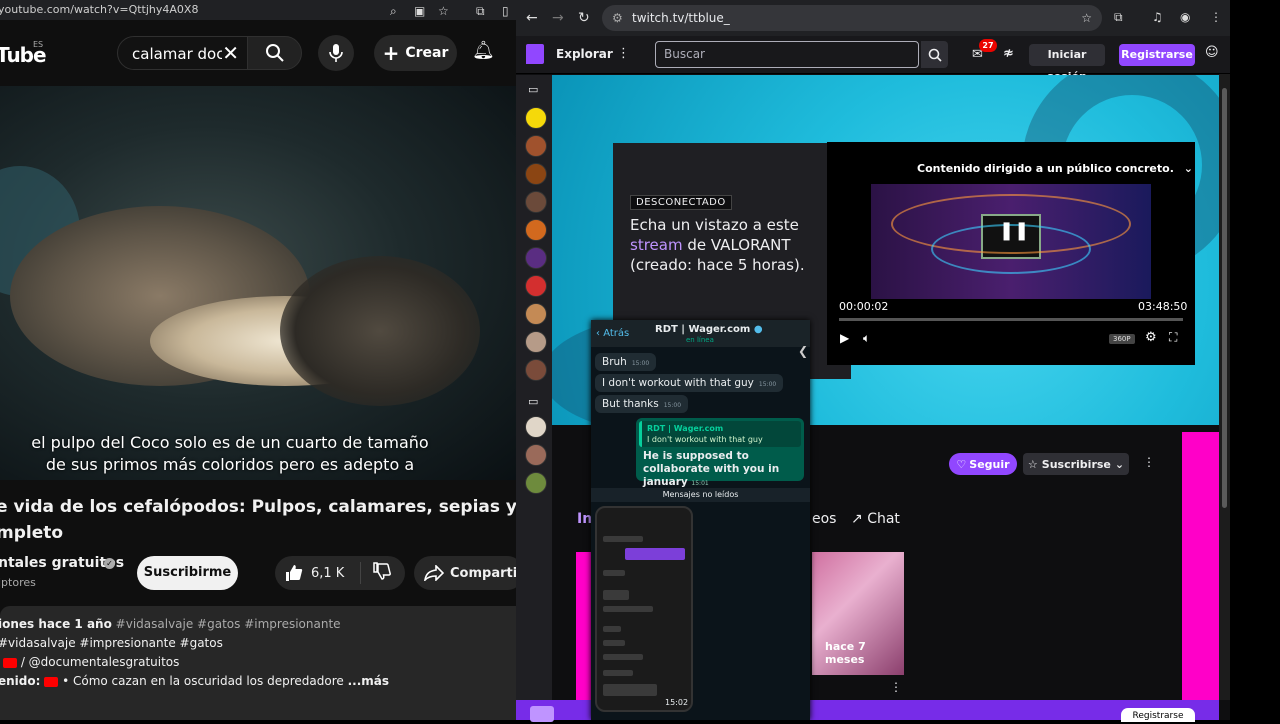 The height and width of the screenshot is (724, 1280). What do you see at coordinates (177, 54) in the screenshot?
I see `search-query: calamar docu` at bounding box center [177, 54].